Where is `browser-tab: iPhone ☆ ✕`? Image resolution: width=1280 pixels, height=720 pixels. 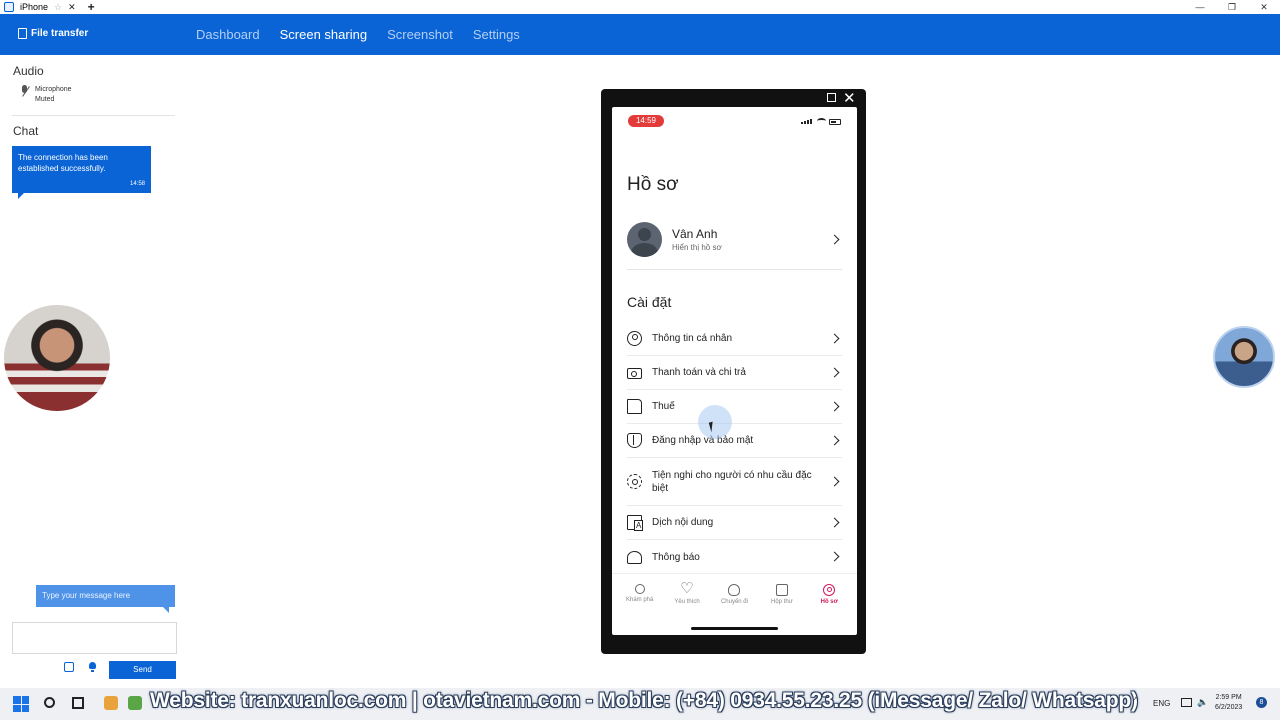 browser-tab: iPhone ☆ ✕ is located at coordinates (40, 7).